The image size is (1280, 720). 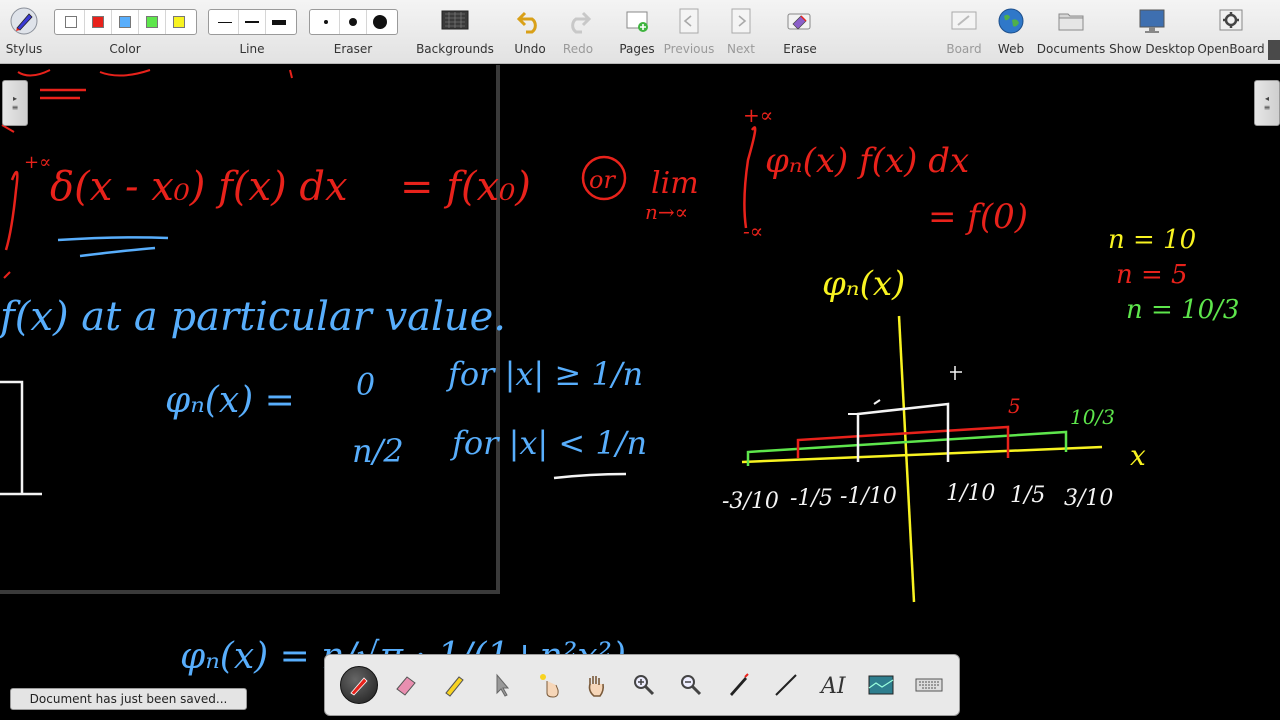 What do you see at coordinates (753, 231) in the screenshot?
I see `lower-limit: -∝` at bounding box center [753, 231].